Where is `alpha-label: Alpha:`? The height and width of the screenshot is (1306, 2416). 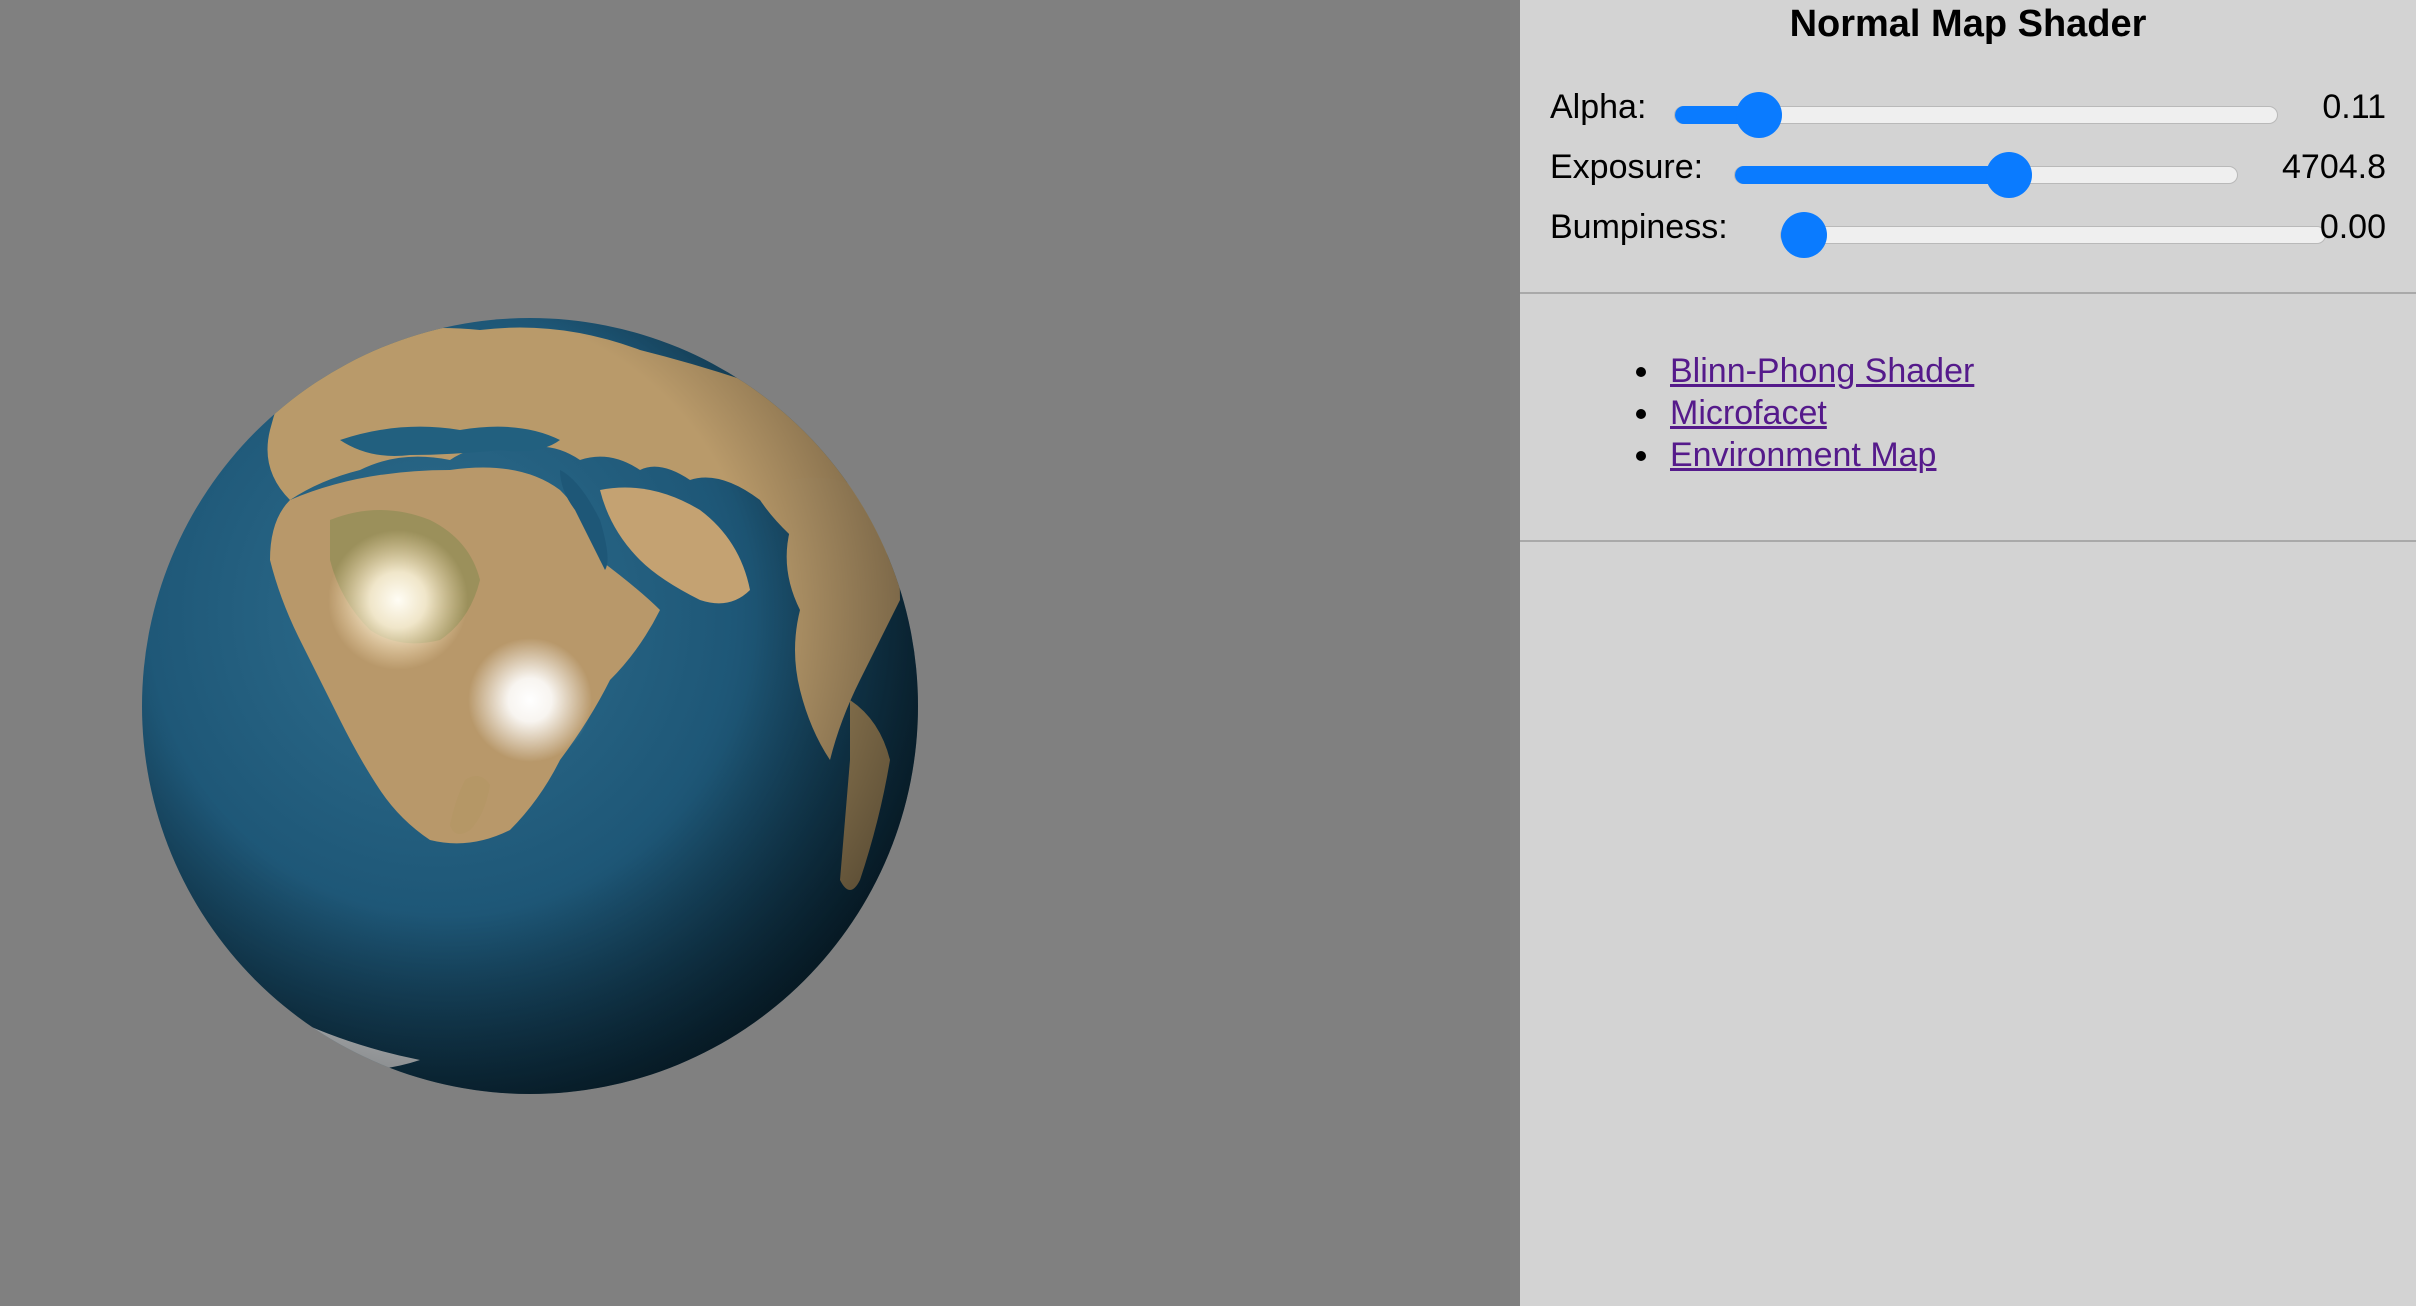 alpha-label: Alpha: is located at coordinates (1598, 107).